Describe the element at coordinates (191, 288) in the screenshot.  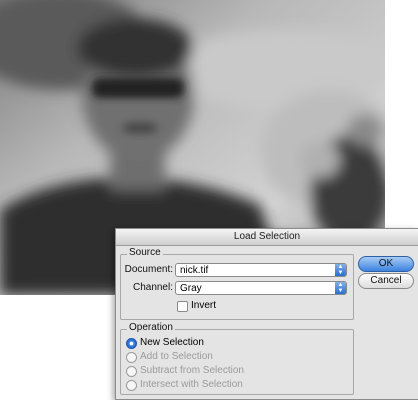
I see `channel-value: Gray` at that location.